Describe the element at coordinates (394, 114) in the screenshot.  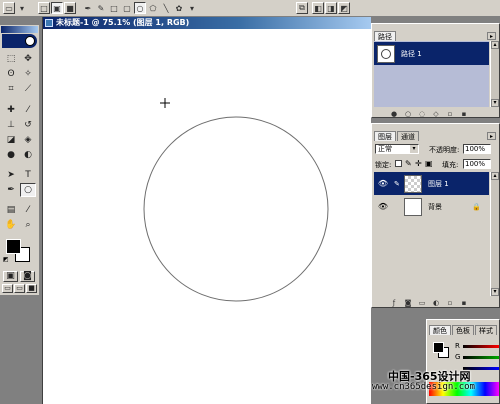
I see `fill-path-icon: ●` at that location.